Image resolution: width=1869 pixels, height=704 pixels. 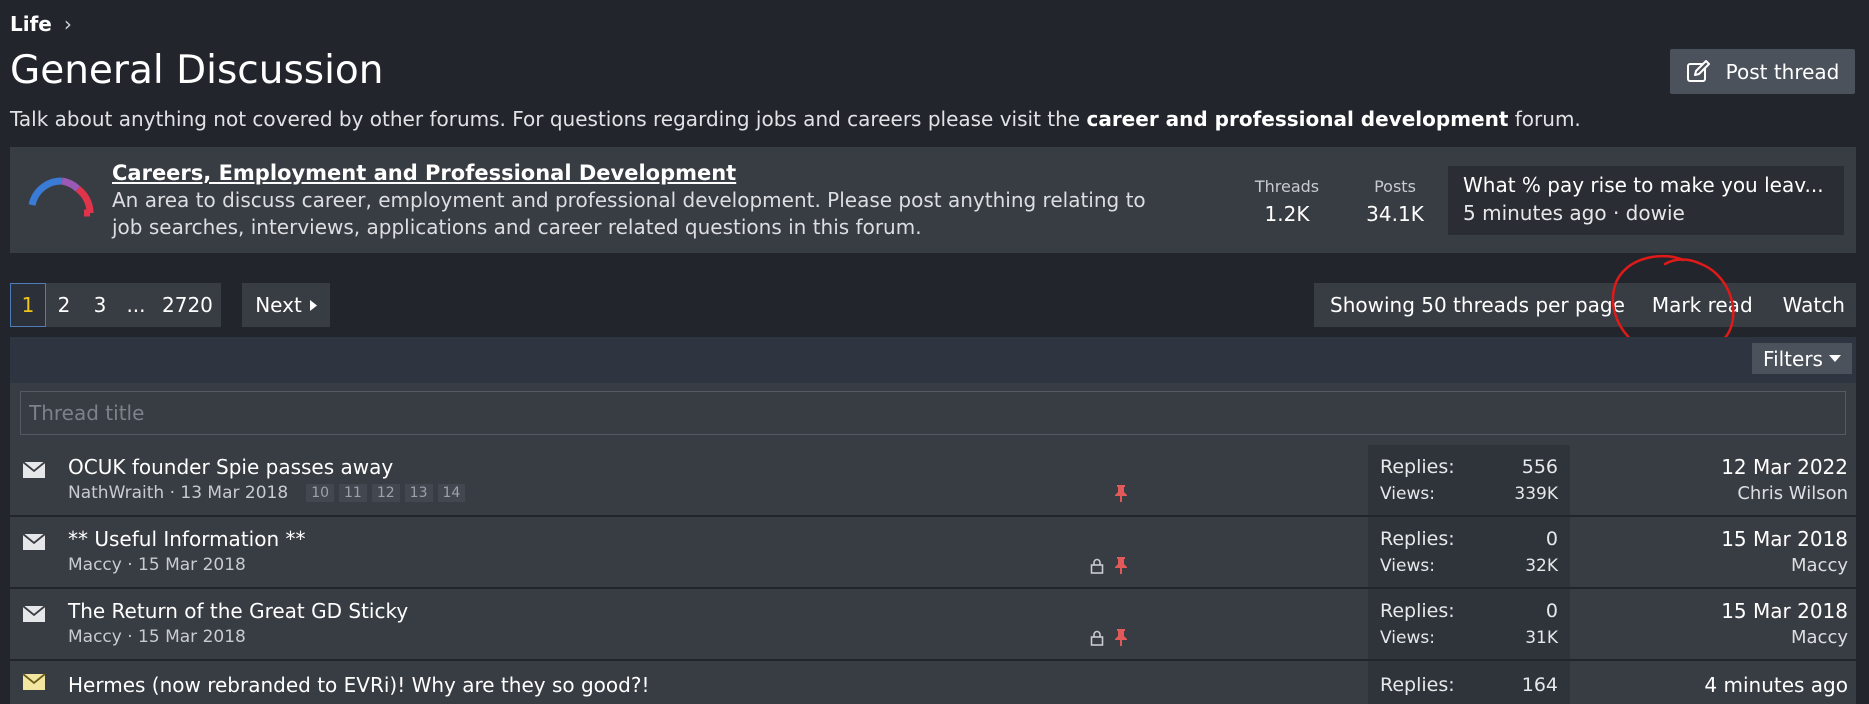 I want to click on last-post-date: 12 Mar 2022, so click(x=1784, y=467).